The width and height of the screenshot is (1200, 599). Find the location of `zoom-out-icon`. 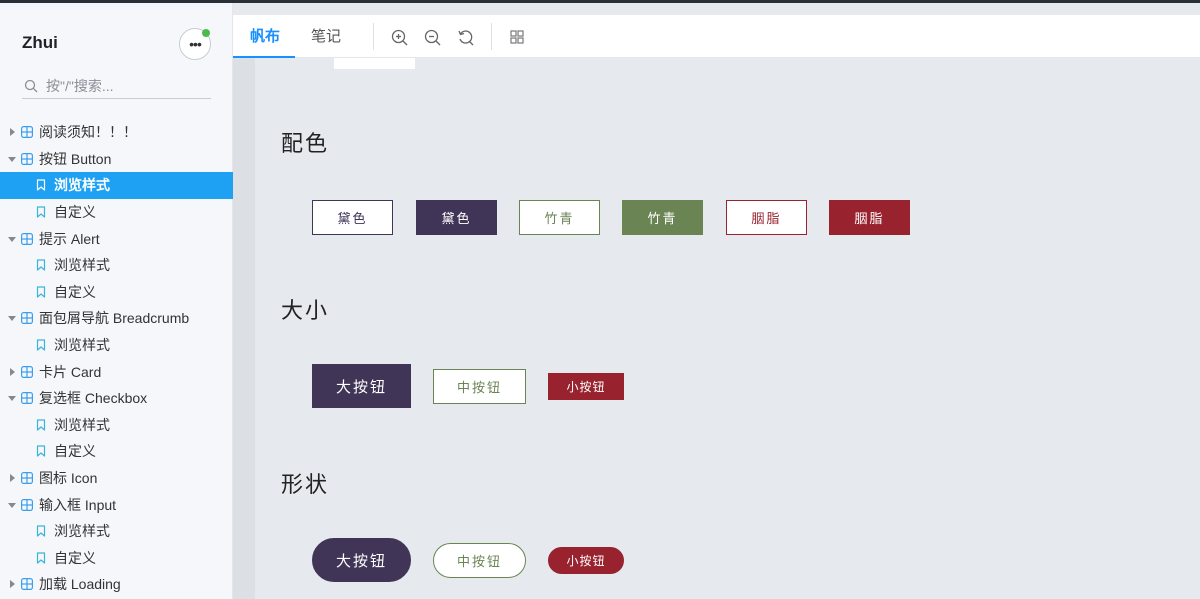

zoom-out-icon is located at coordinates (432, 37).